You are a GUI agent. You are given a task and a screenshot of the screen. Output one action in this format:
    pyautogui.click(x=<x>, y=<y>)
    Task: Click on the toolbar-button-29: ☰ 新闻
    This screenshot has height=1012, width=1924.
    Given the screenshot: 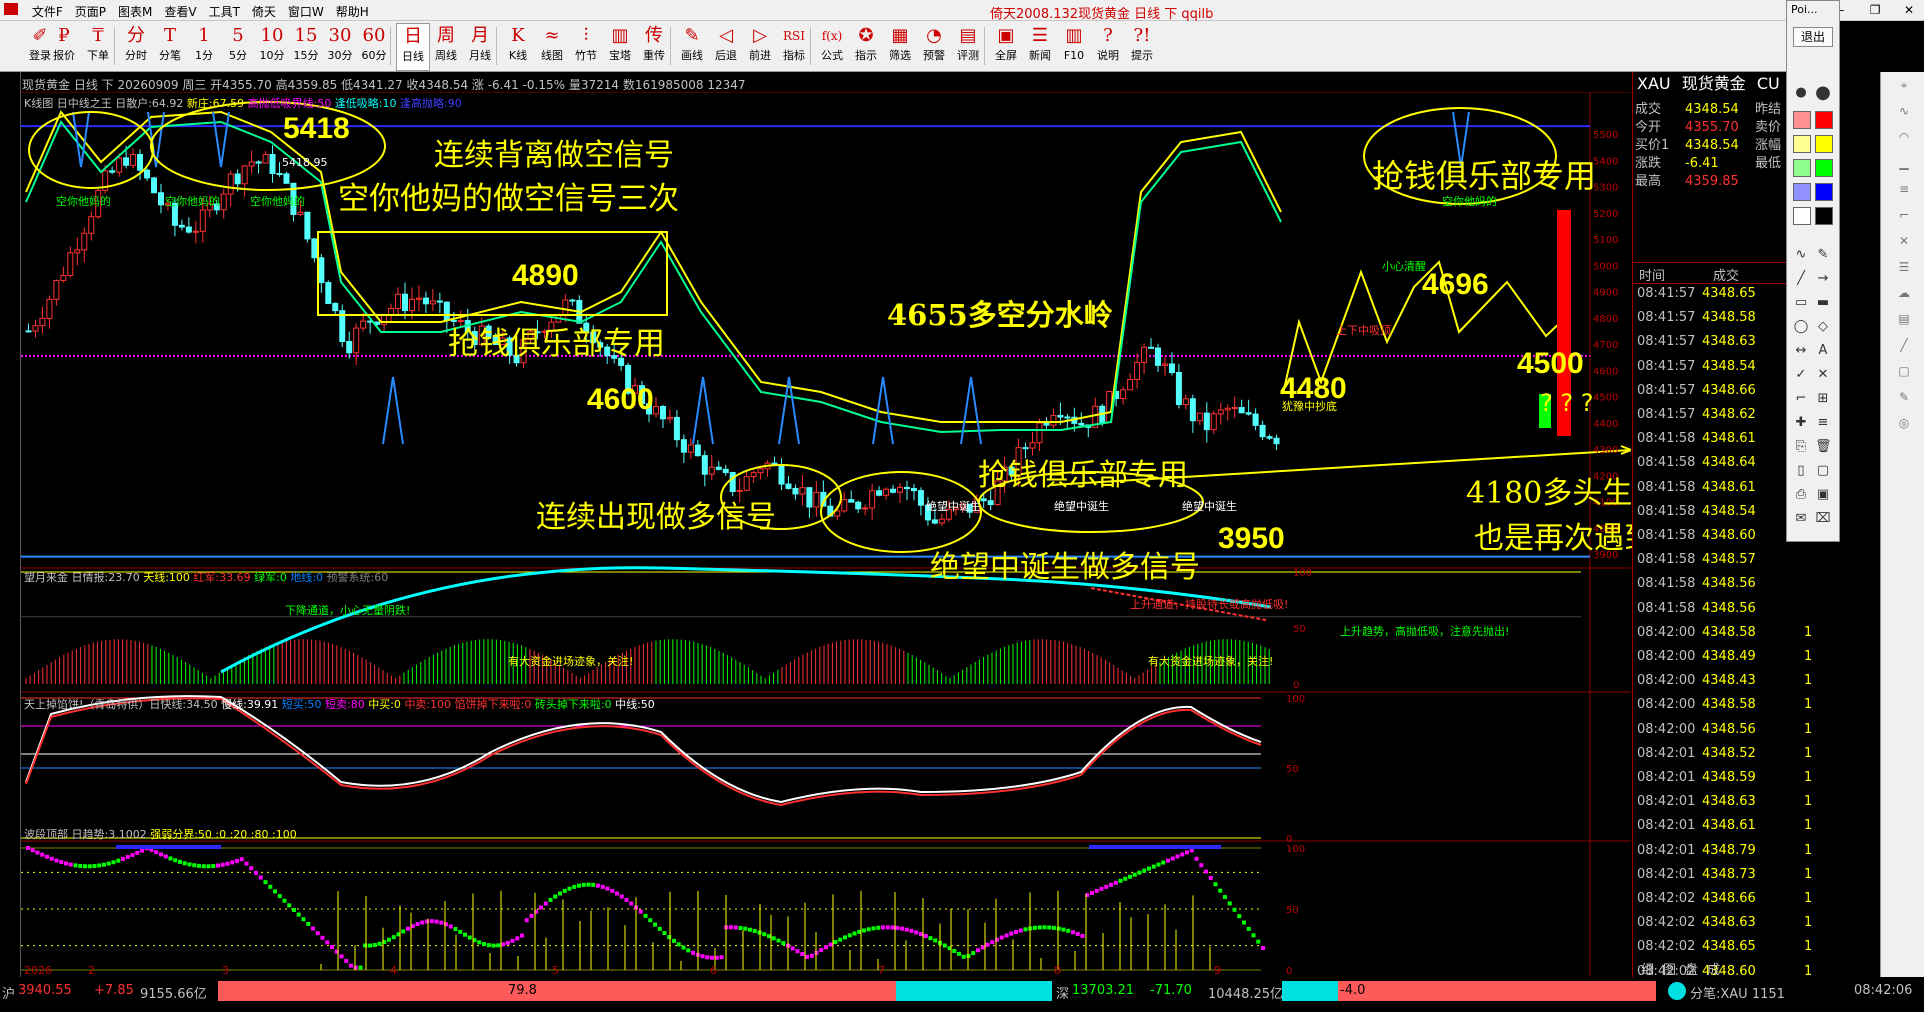 What is the action you would take?
    pyautogui.click(x=1040, y=46)
    